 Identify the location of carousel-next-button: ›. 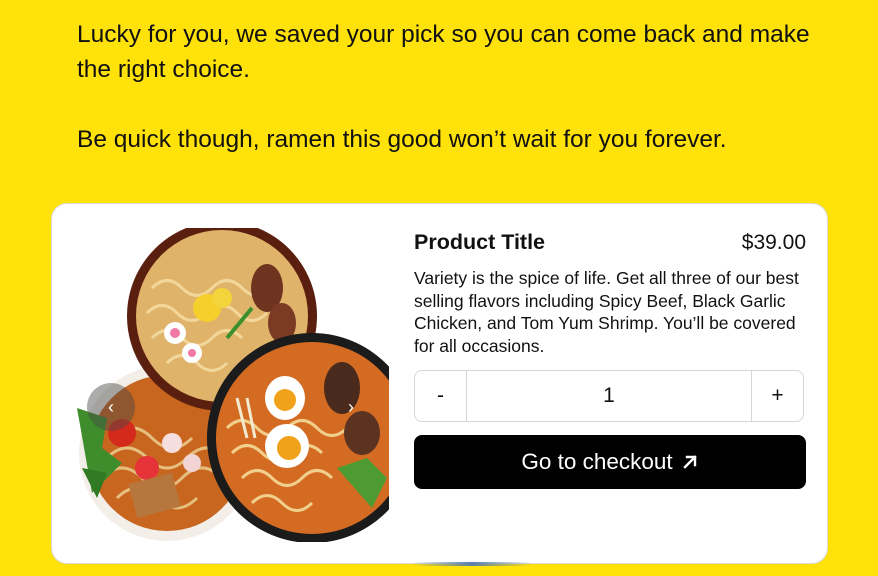
(351, 407).